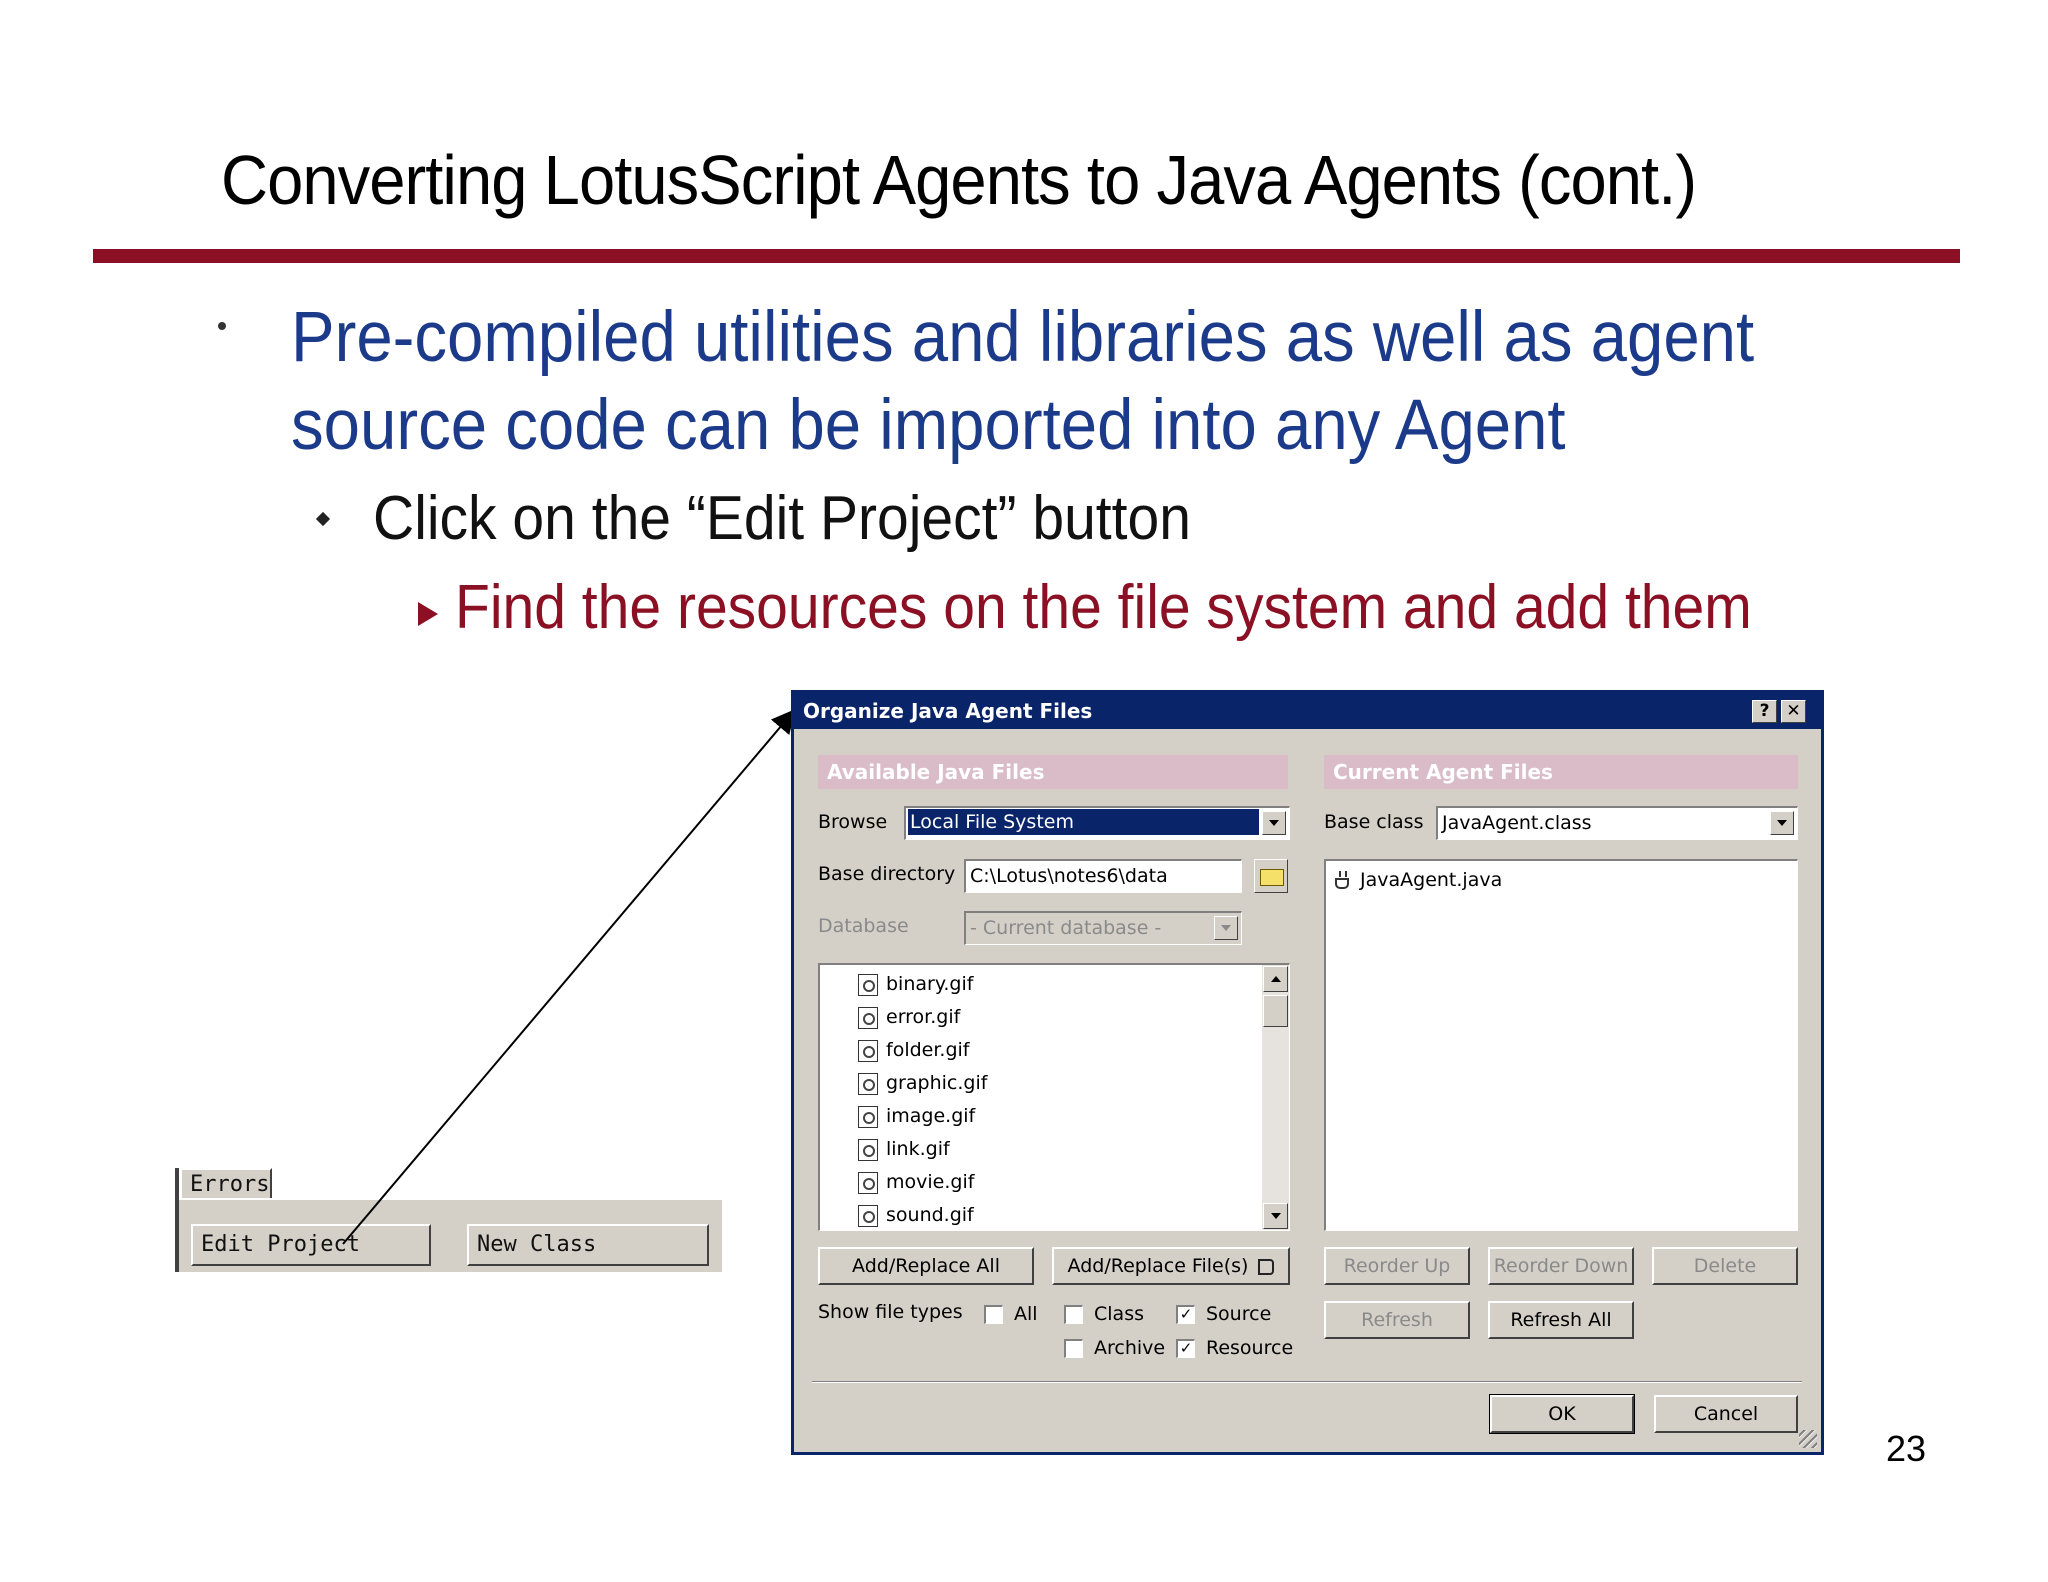  I want to click on arrow-right-icon, so click(1266, 1266).